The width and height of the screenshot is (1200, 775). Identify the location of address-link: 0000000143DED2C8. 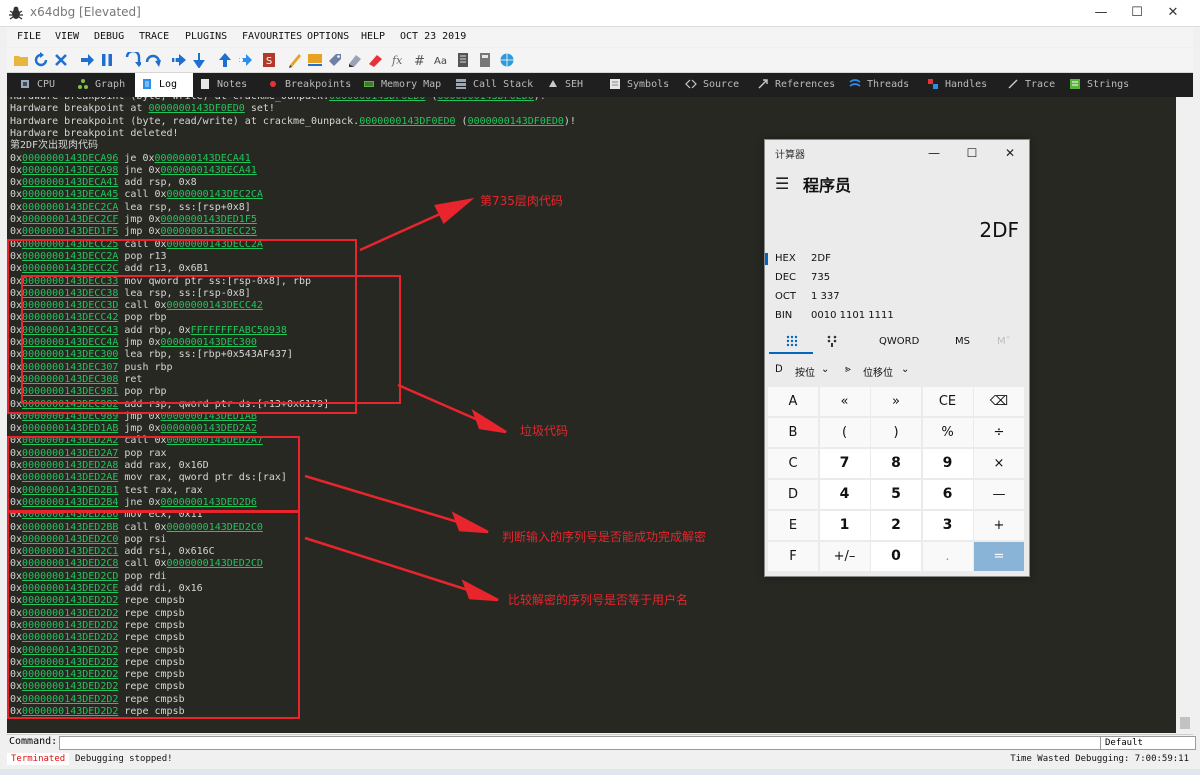
(70, 563).